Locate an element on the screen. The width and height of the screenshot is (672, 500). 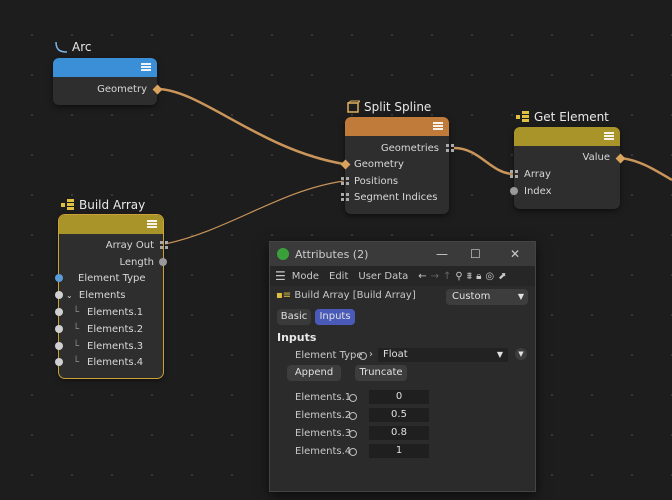
truncate-button: Truncate is located at coordinates (381, 373).